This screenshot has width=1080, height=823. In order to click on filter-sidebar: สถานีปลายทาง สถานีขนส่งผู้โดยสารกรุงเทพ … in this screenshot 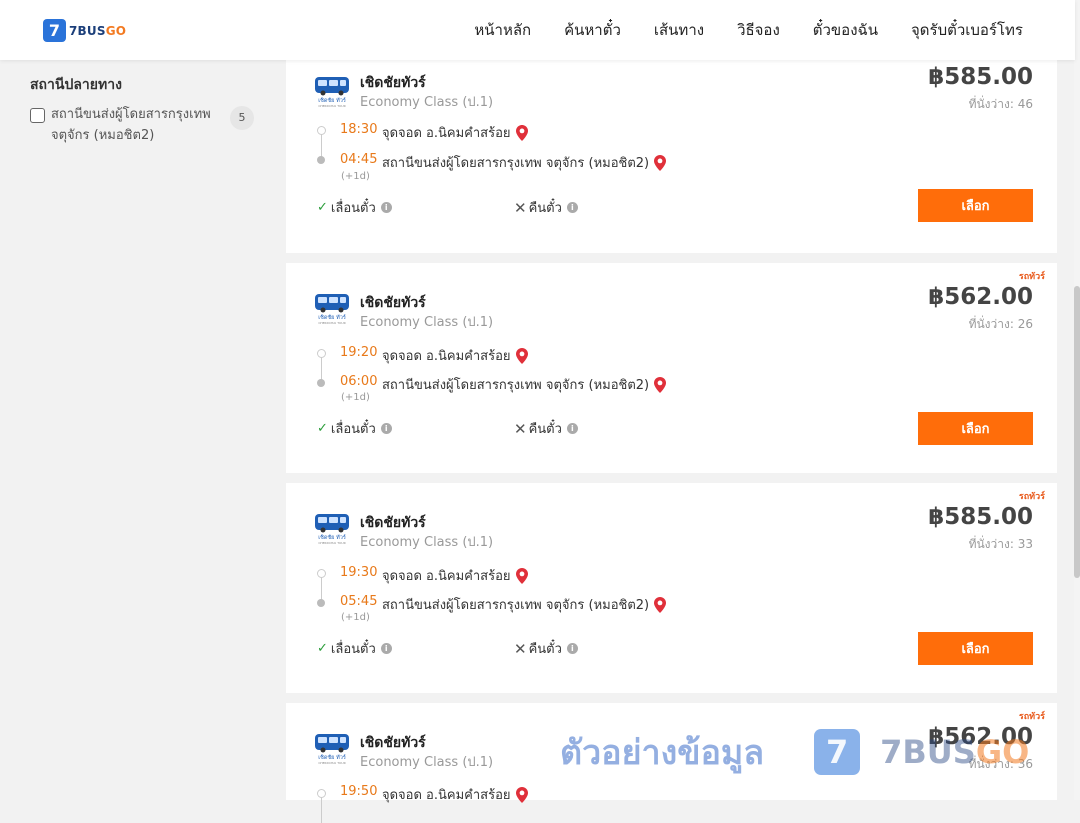, I will do `click(145, 110)`.